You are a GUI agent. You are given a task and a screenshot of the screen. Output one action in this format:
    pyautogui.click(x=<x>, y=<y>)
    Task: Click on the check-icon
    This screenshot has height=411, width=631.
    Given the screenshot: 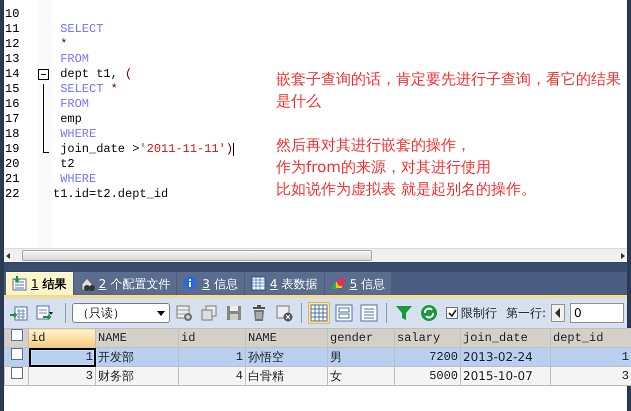 What is the action you would take?
    pyautogui.click(x=452, y=313)
    